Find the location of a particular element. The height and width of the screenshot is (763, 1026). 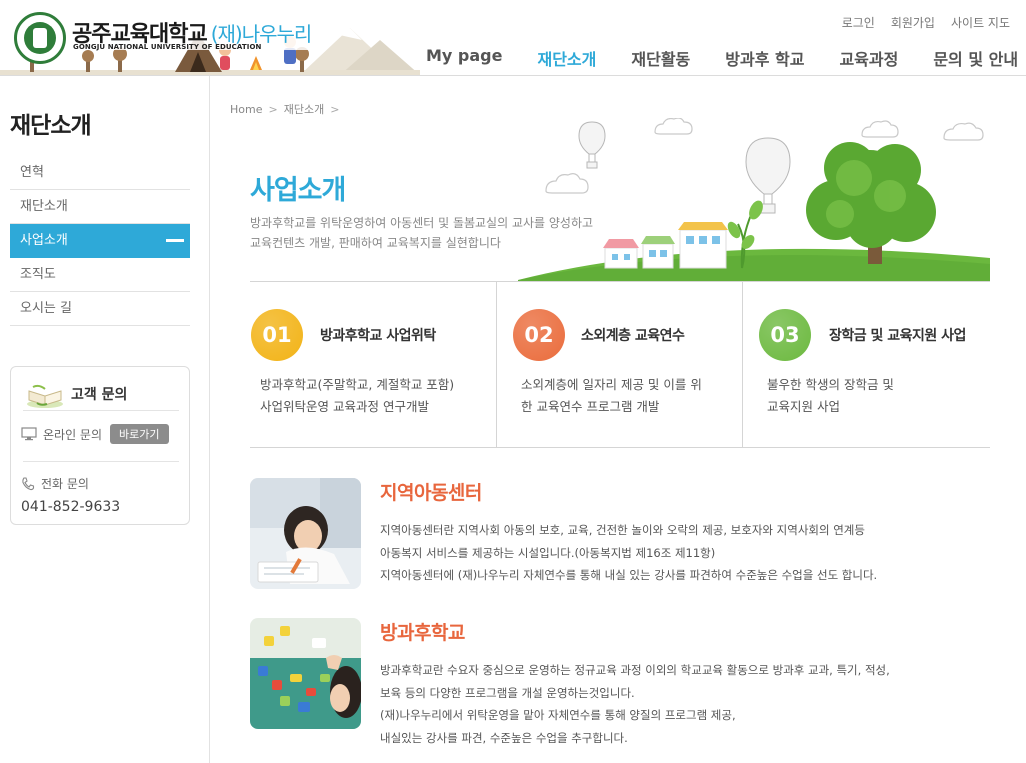

phone-inquiry-row: 전화 문의 is located at coordinates (55, 483).